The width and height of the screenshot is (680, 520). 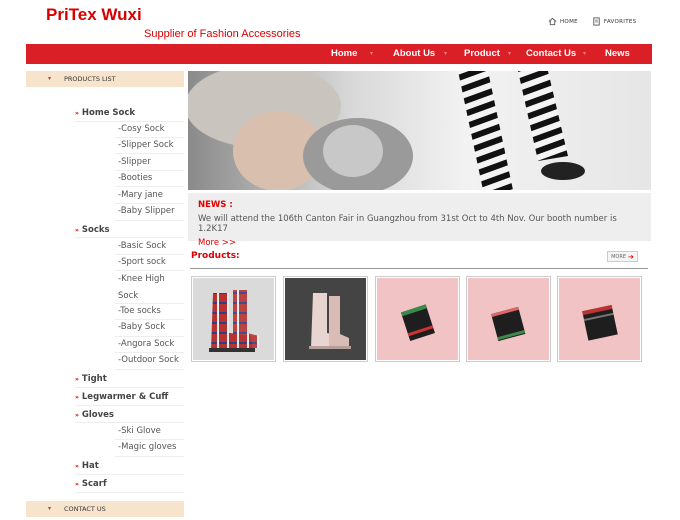 I want to click on products-more-label: MORE, so click(x=618, y=256).